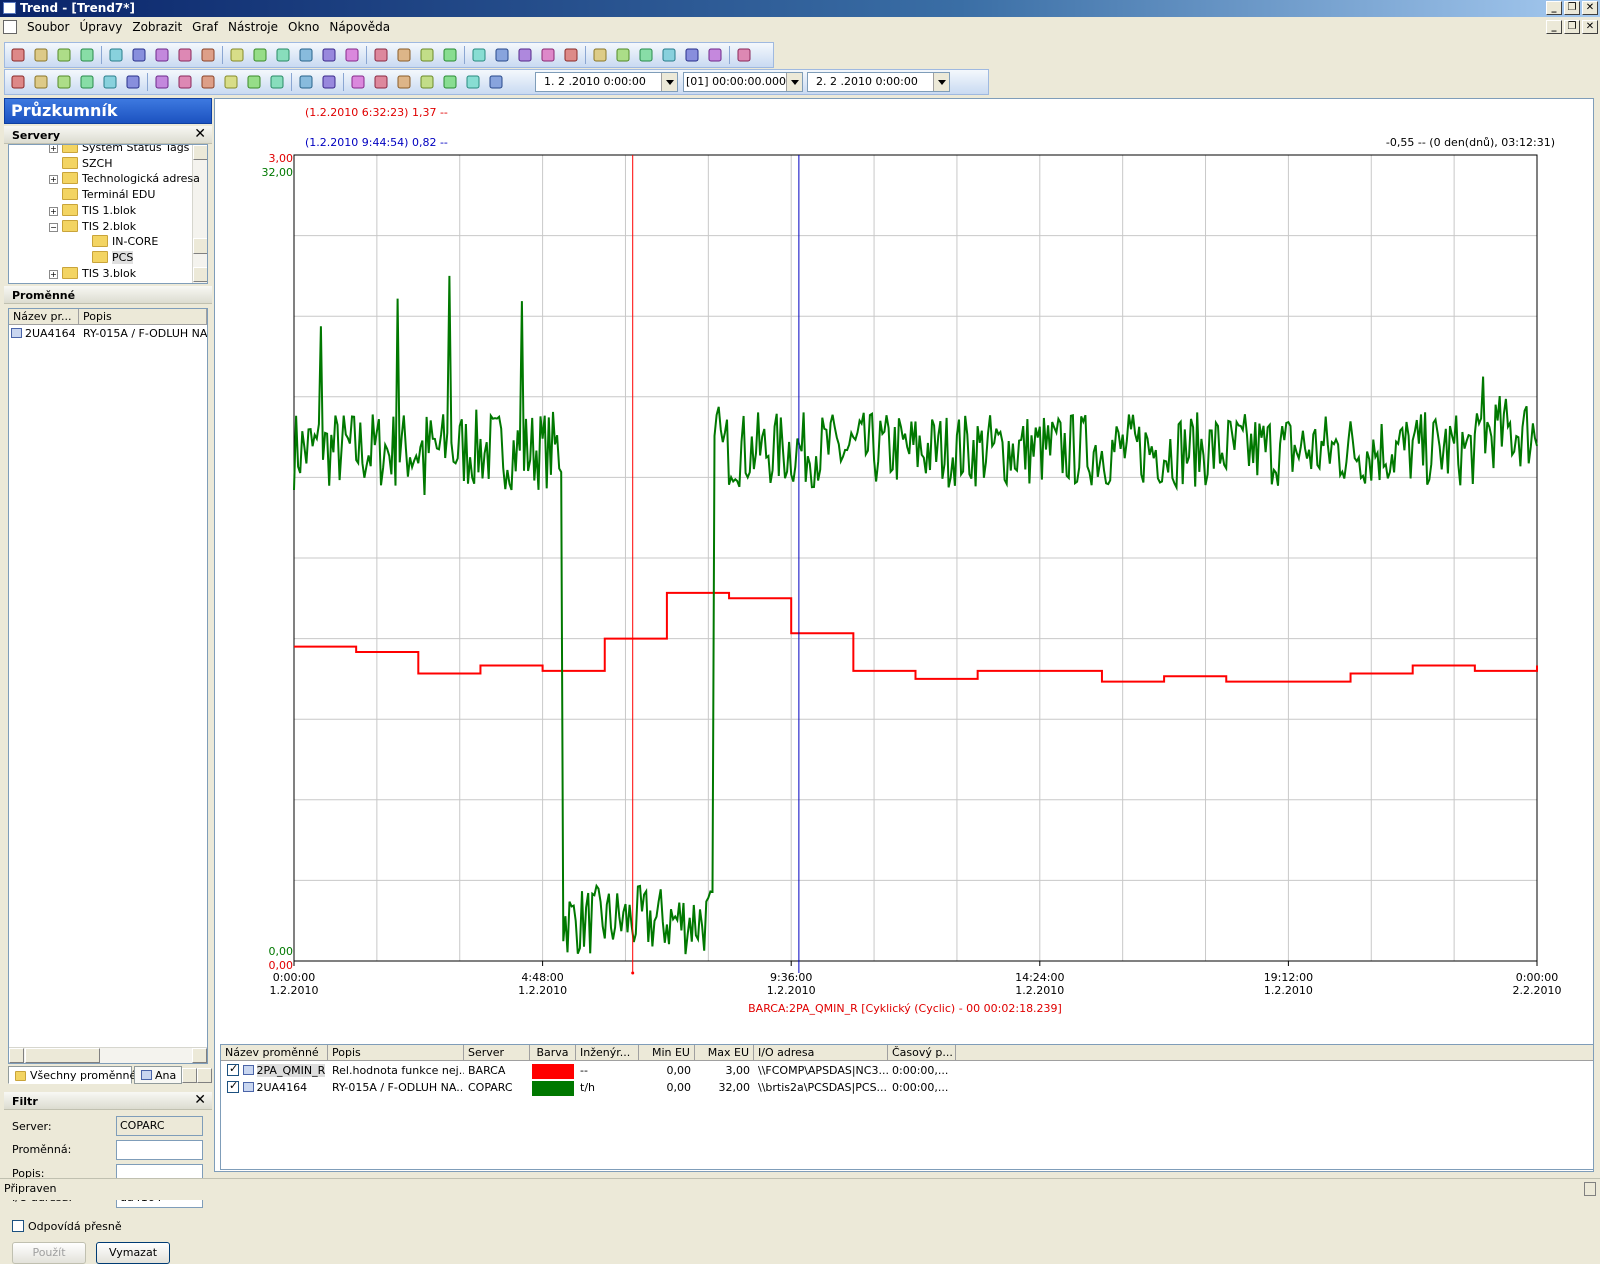 This screenshot has width=1600, height=1264. Describe the element at coordinates (497, 1053) in the screenshot. I see `col-server: Server` at that location.